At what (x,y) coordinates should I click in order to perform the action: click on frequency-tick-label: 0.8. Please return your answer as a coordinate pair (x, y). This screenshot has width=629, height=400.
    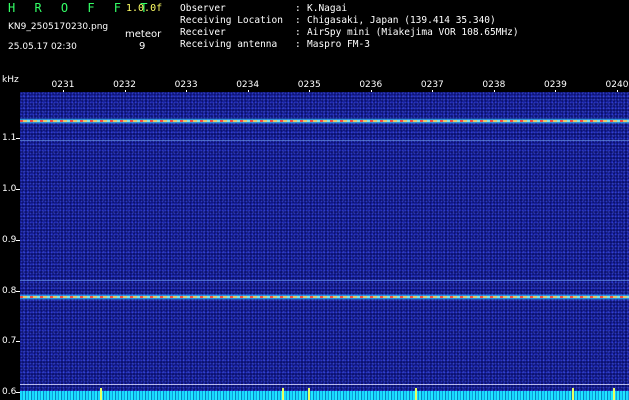
    Looking at the image, I should click on (9, 290).